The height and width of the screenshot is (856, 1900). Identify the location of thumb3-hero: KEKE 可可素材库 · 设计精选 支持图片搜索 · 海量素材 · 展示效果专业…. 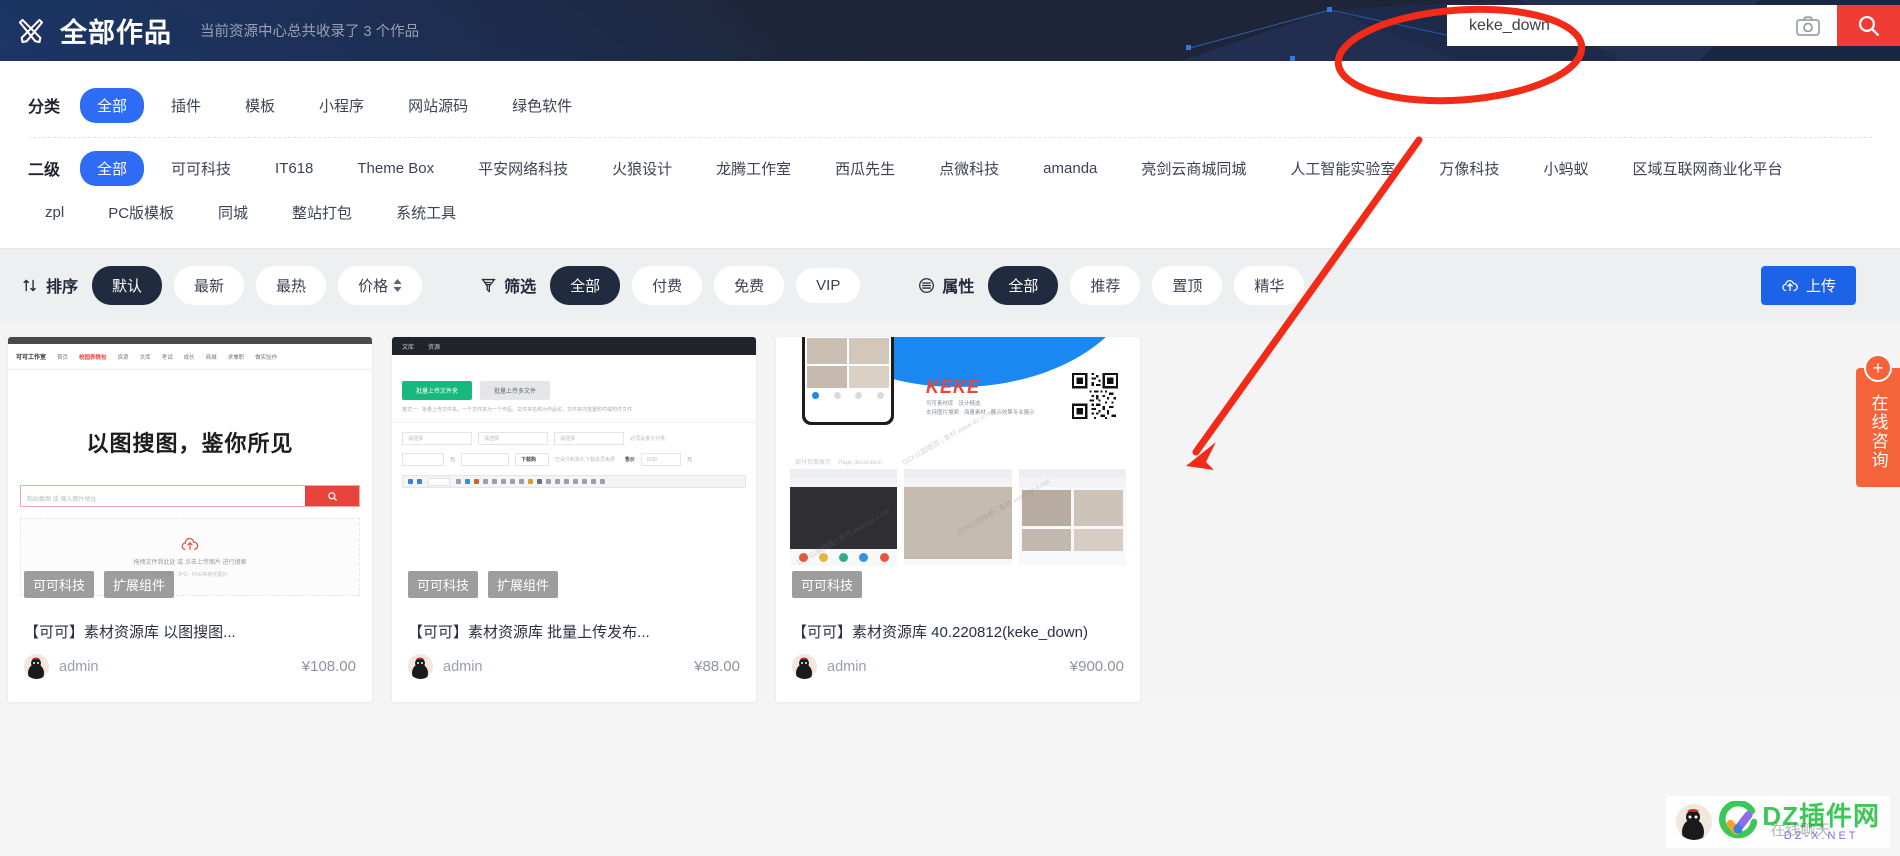
(958, 391).